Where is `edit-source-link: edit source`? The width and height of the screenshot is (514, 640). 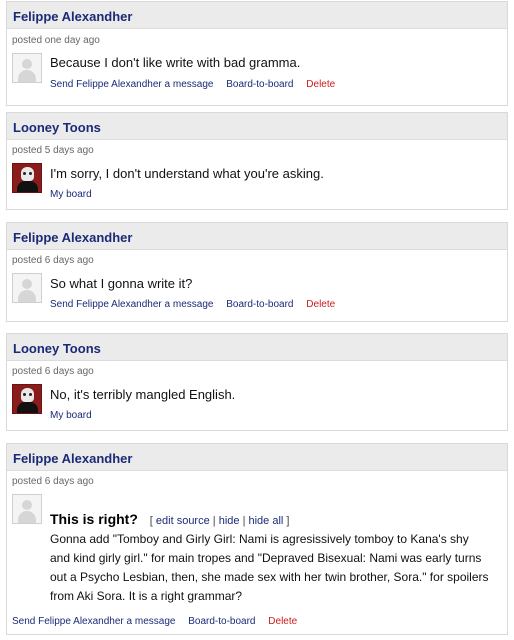
edit-source-link: edit source is located at coordinates (183, 521).